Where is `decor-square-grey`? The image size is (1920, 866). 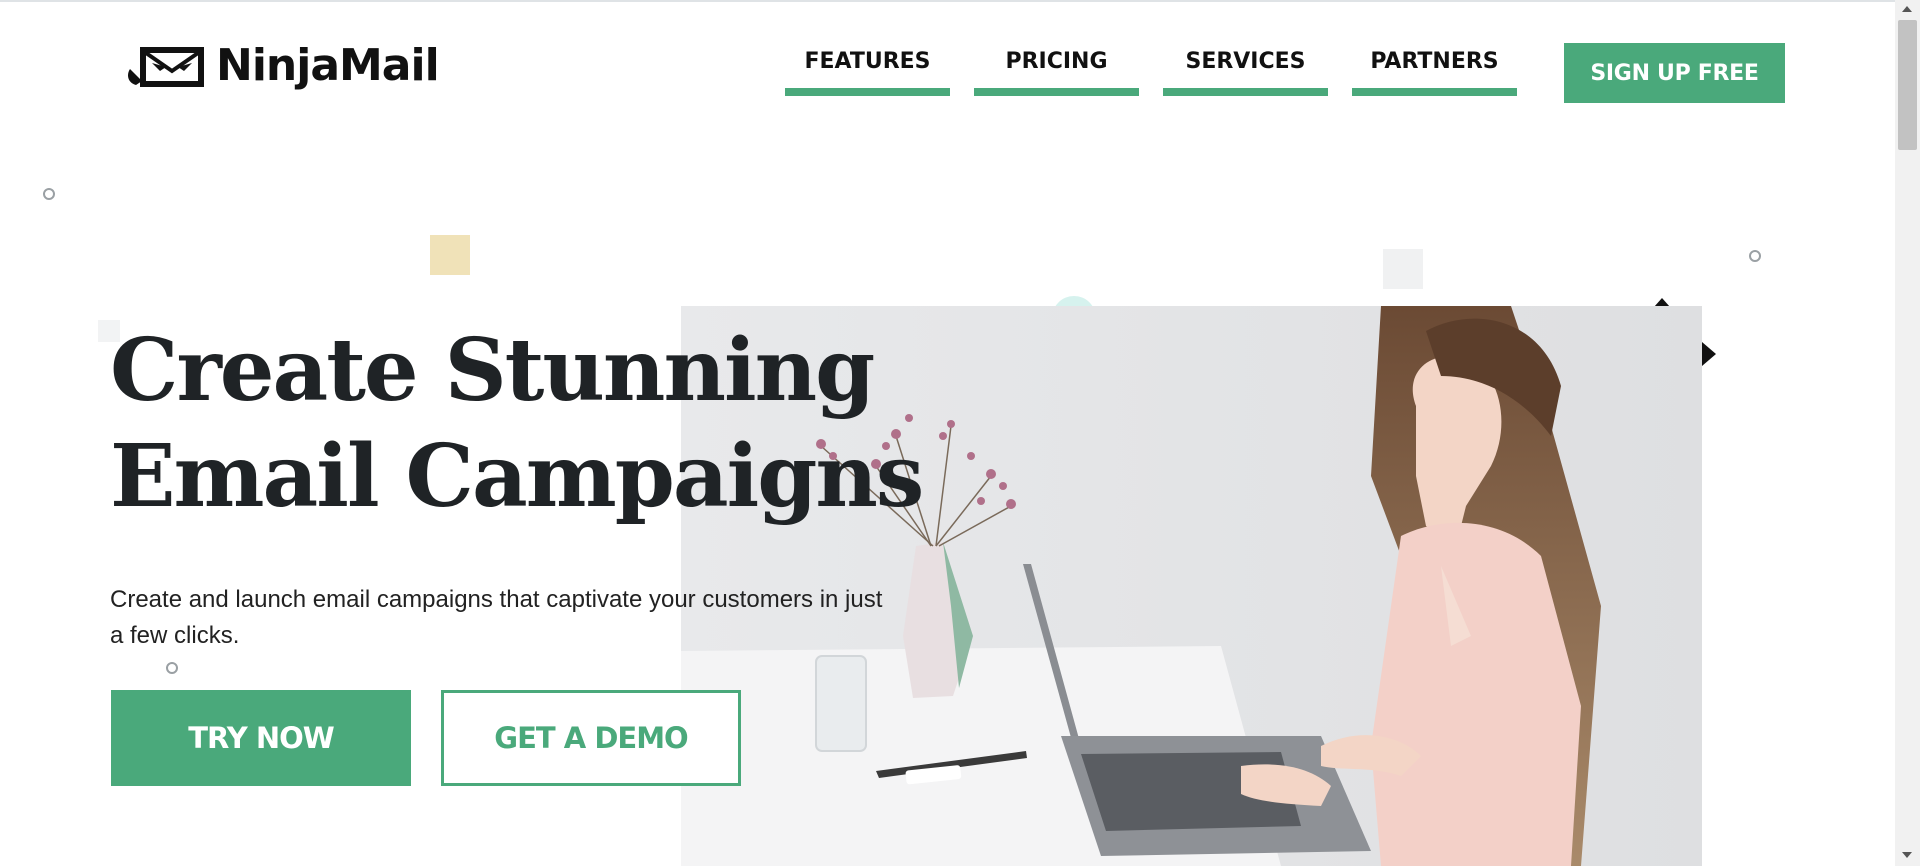 decor-square-grey is located at coordinates (1403, 269).